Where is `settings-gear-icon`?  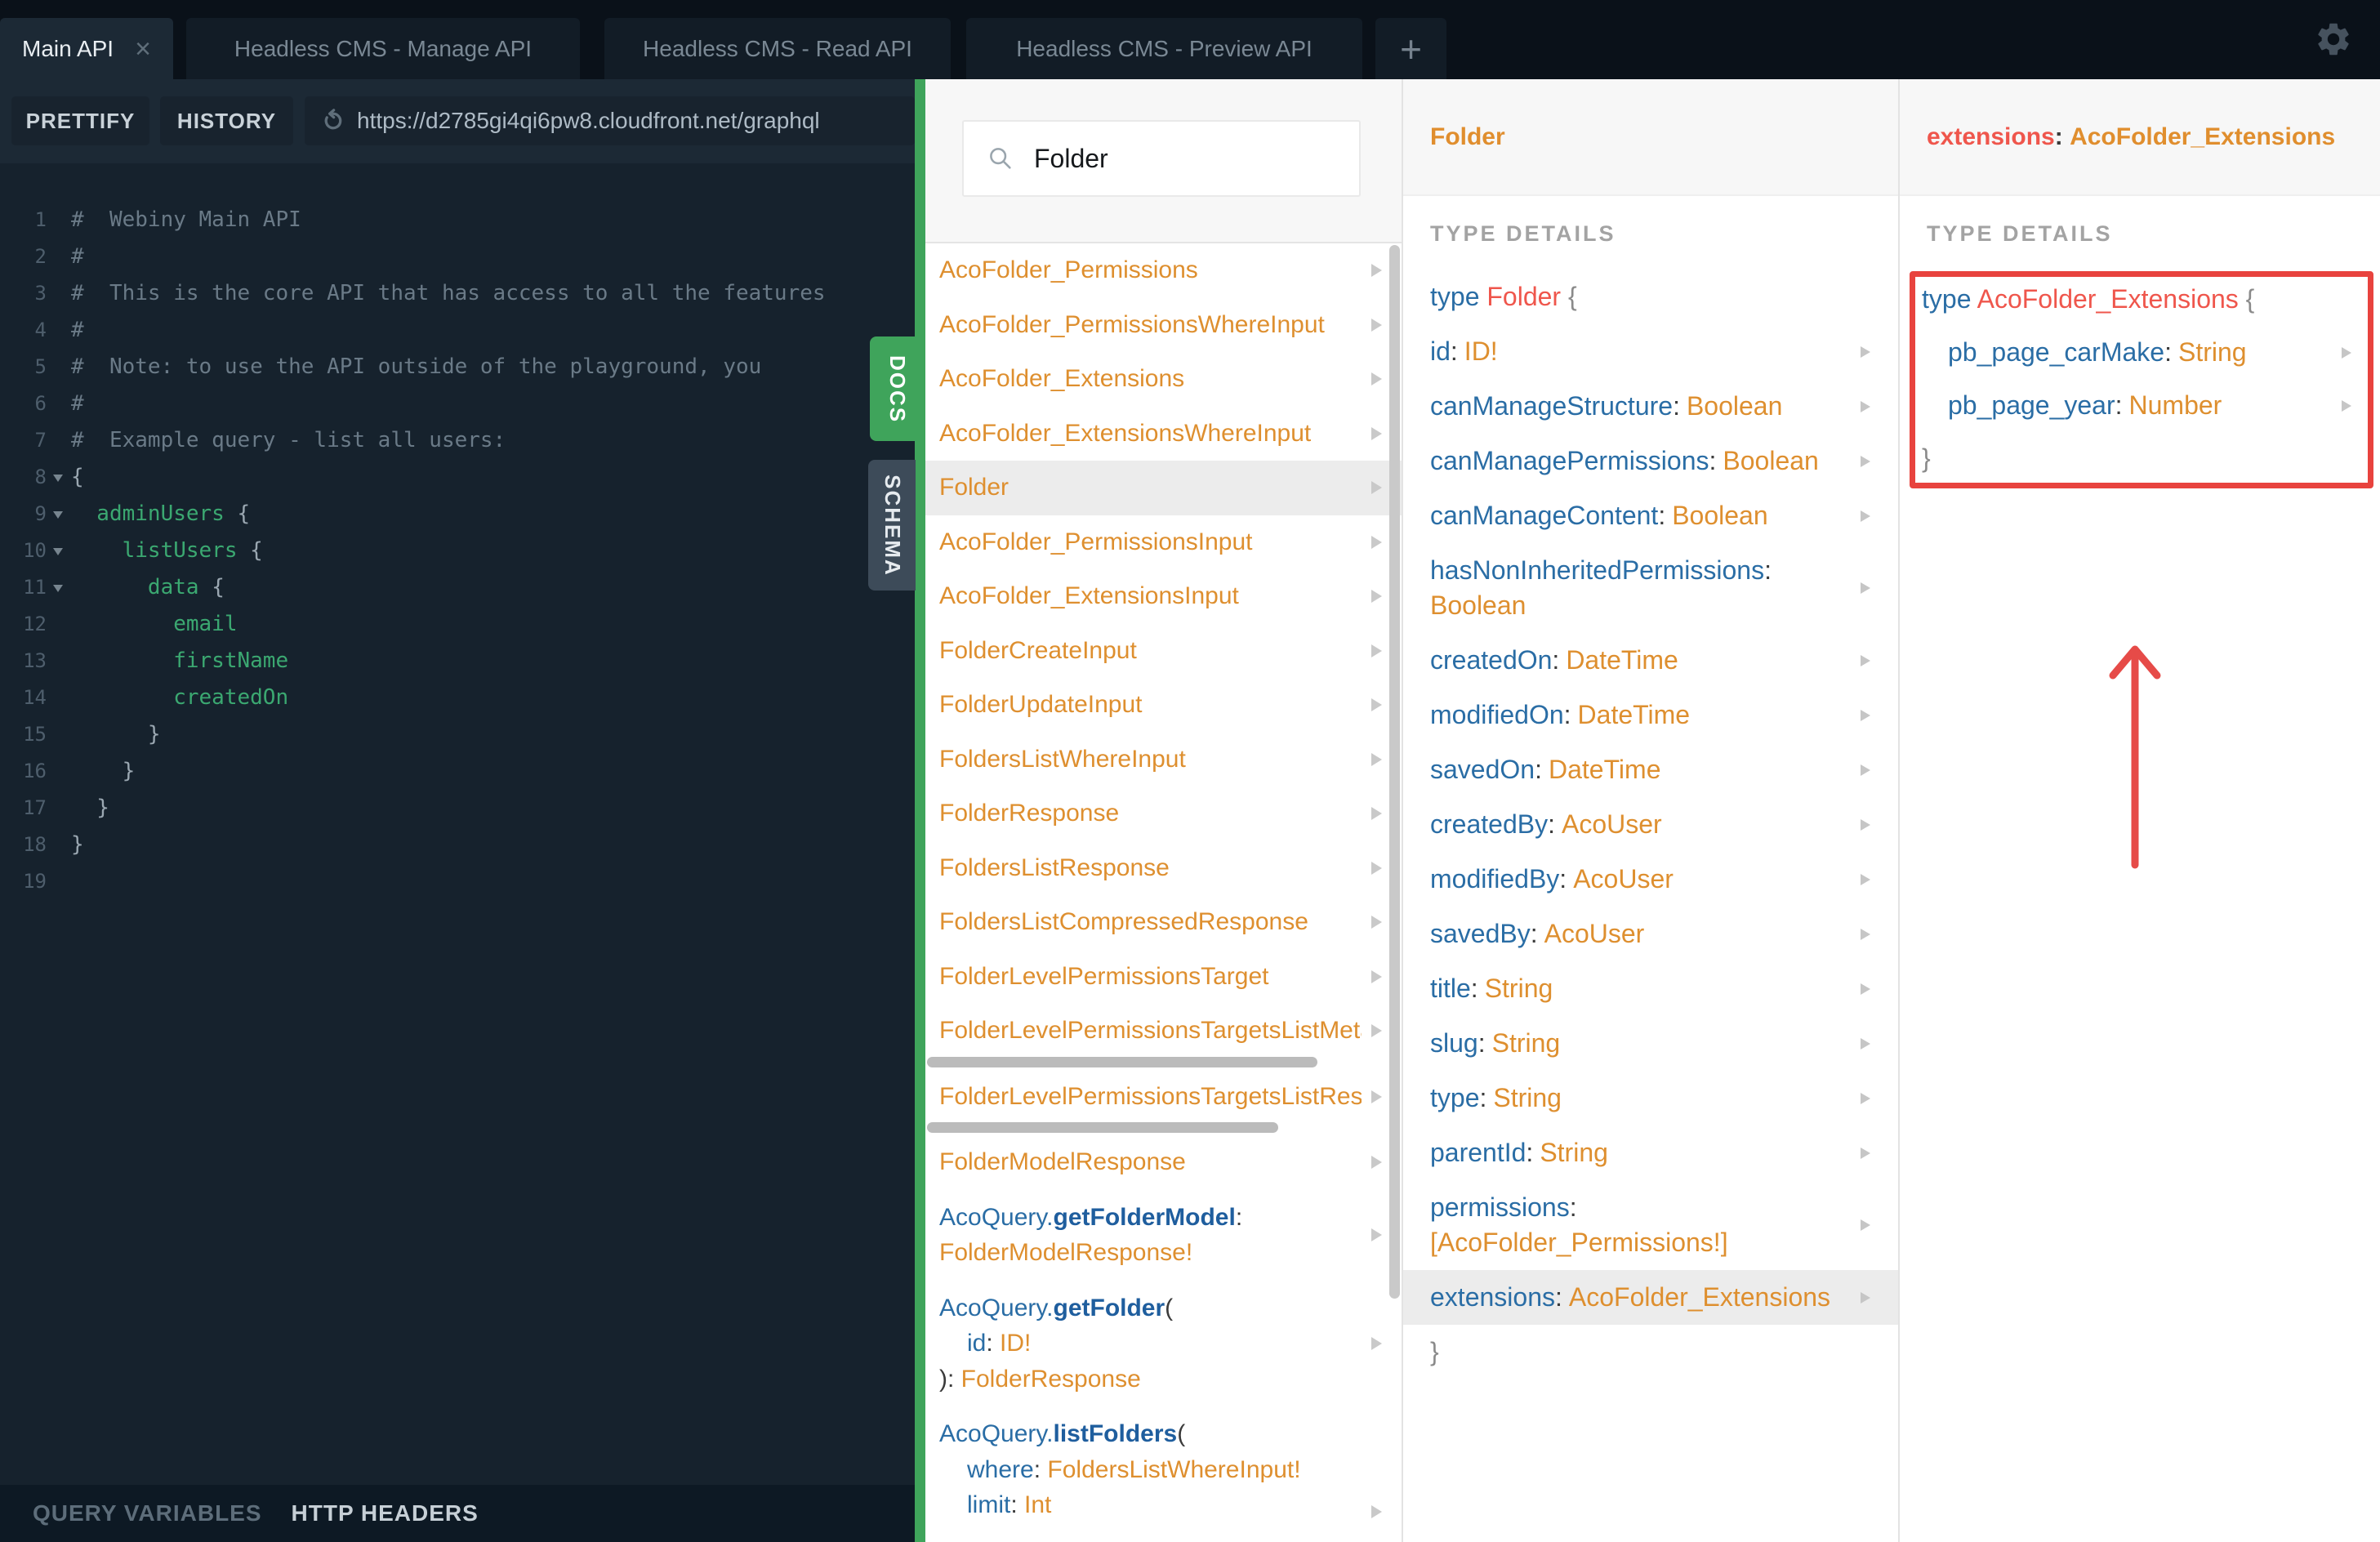 settings-gear-icon is located at coordinates (2334, 40).